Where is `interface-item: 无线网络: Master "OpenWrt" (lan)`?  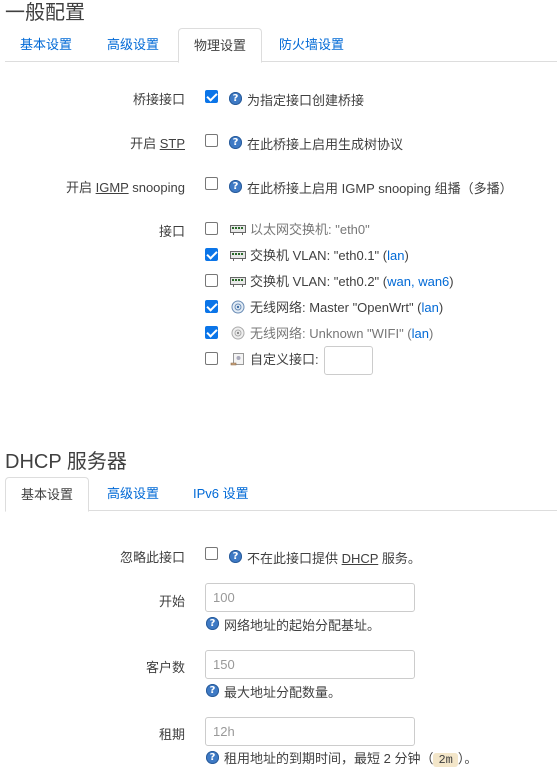
interface-item: 无线网络: Master "OpenWrt" (lan) is located at coordinates (336, 308).